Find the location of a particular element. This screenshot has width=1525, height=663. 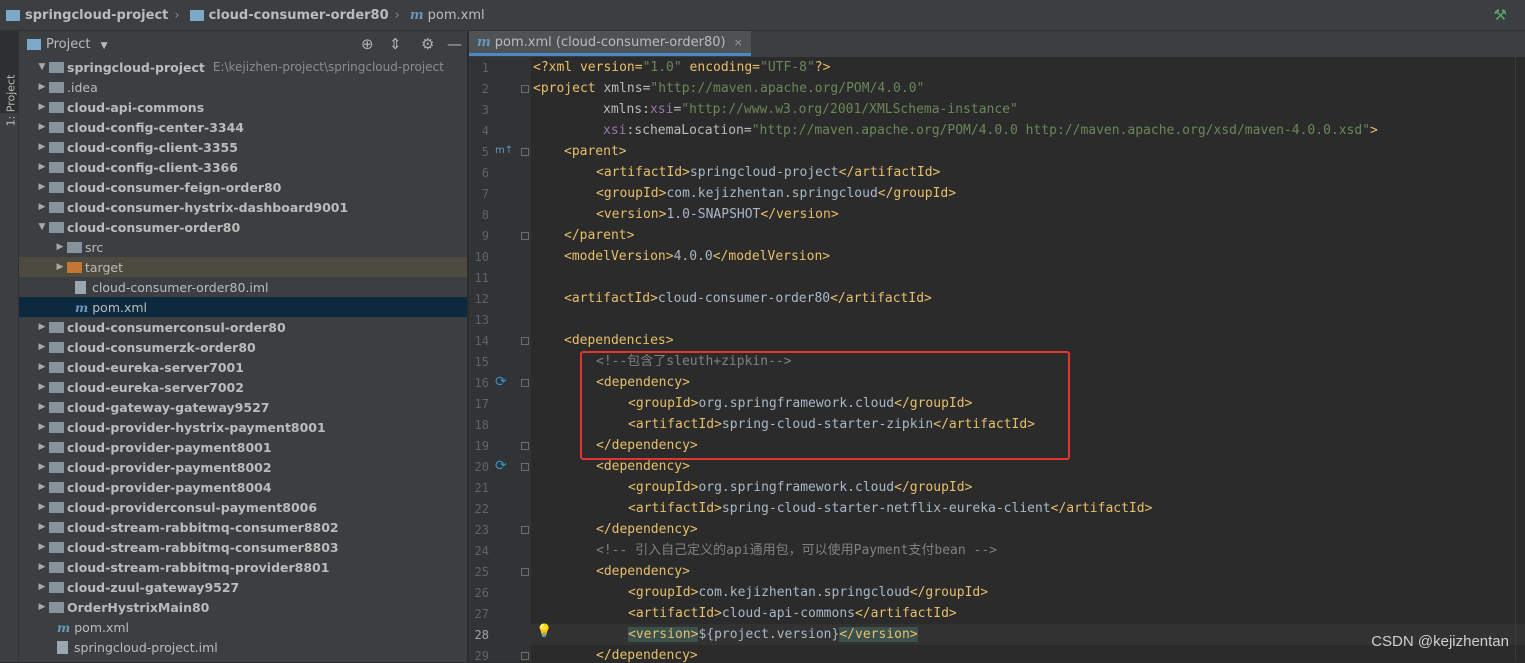

tree-node: ▶ cloud-api-commons is located at coordinates (243, 107).